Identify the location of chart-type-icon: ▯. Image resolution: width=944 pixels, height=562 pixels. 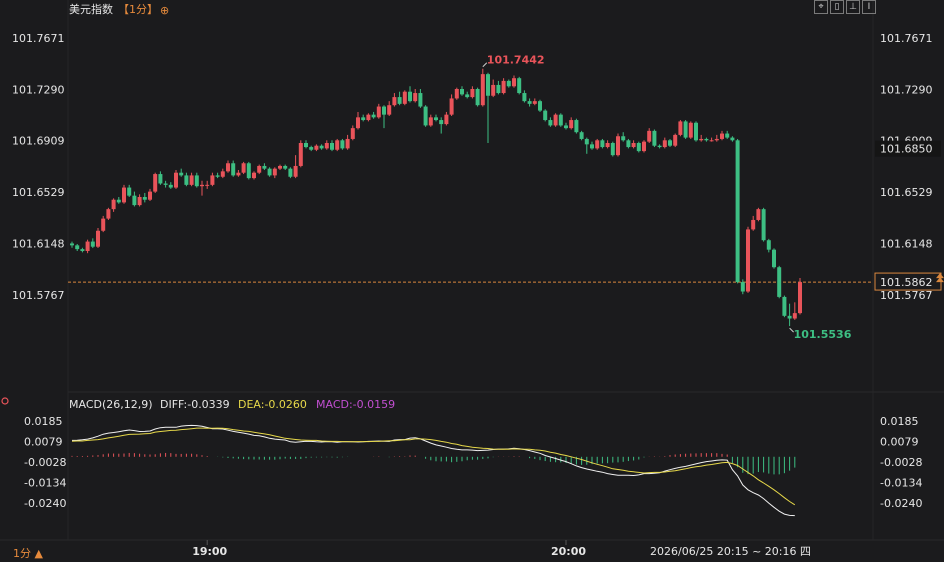
(837, 7).